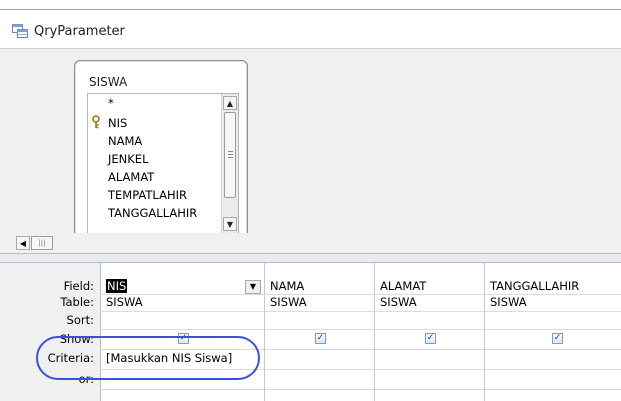 This screenshot has width=621, height=401. Describe the element at coordinates (230, 224) in the screenshot. I see `scroll-down-button: ▼` at that location.